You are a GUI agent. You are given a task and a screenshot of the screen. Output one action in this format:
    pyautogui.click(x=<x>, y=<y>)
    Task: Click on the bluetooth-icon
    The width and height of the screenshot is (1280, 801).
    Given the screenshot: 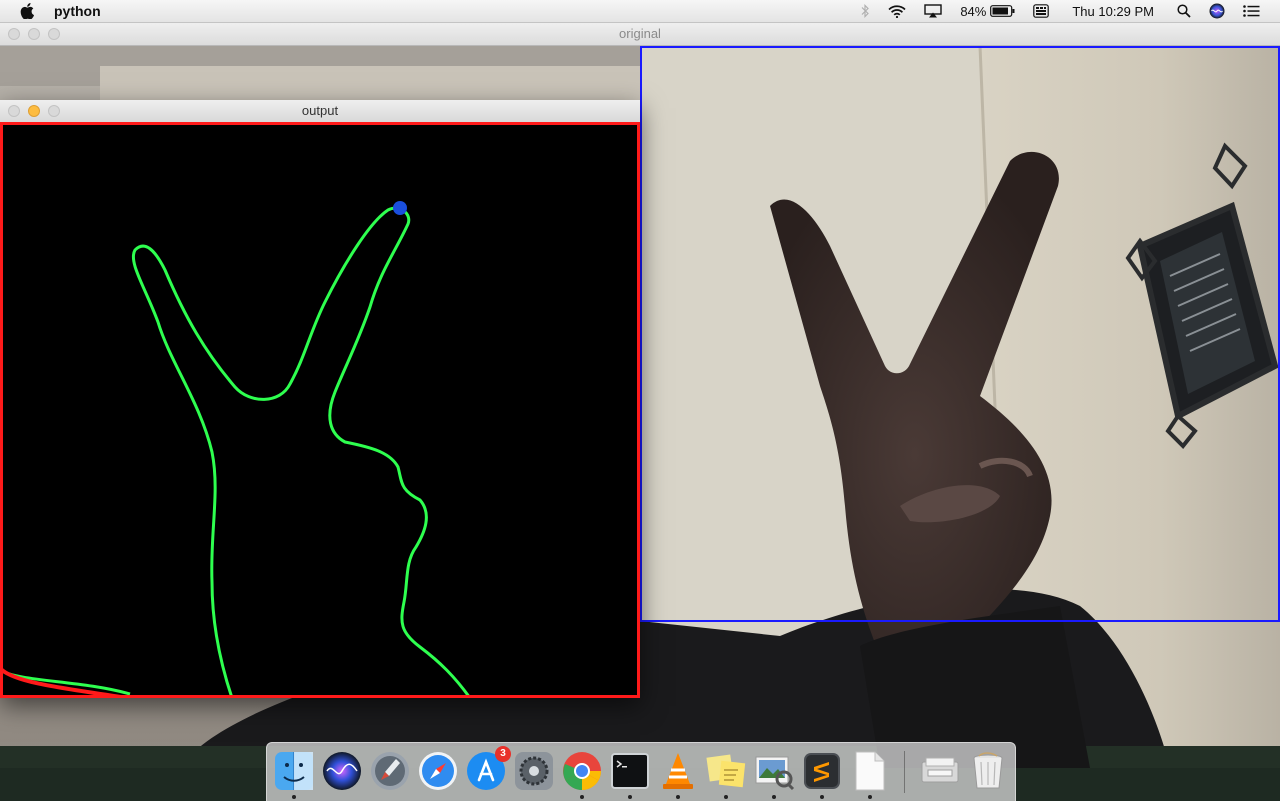 What is the action you would take?
    pyautogui.click(x=865, y=11)
    